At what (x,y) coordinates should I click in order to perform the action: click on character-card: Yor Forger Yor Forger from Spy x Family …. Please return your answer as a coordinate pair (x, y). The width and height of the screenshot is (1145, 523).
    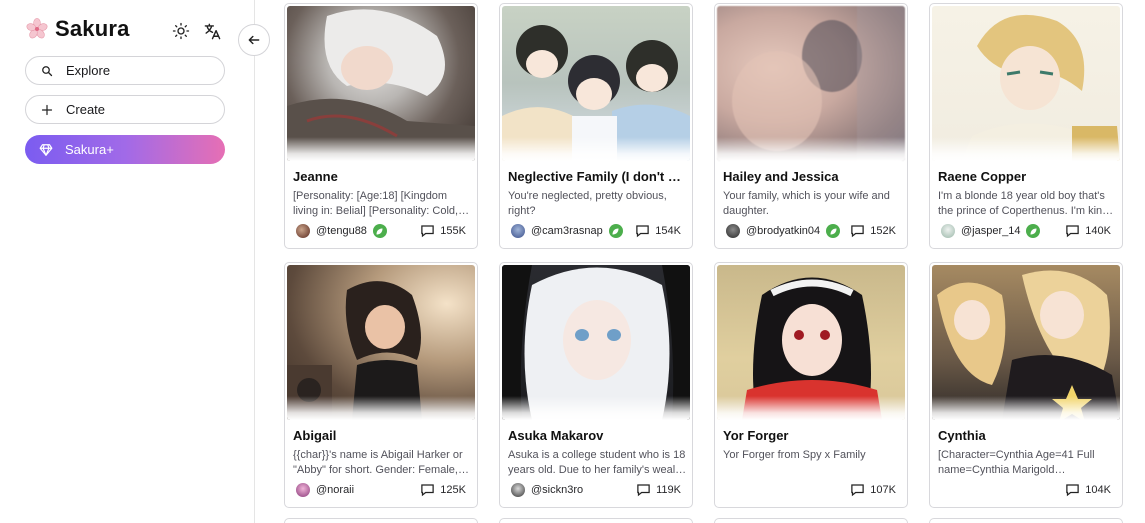
    Looking at the image, I should click on (811, 385).